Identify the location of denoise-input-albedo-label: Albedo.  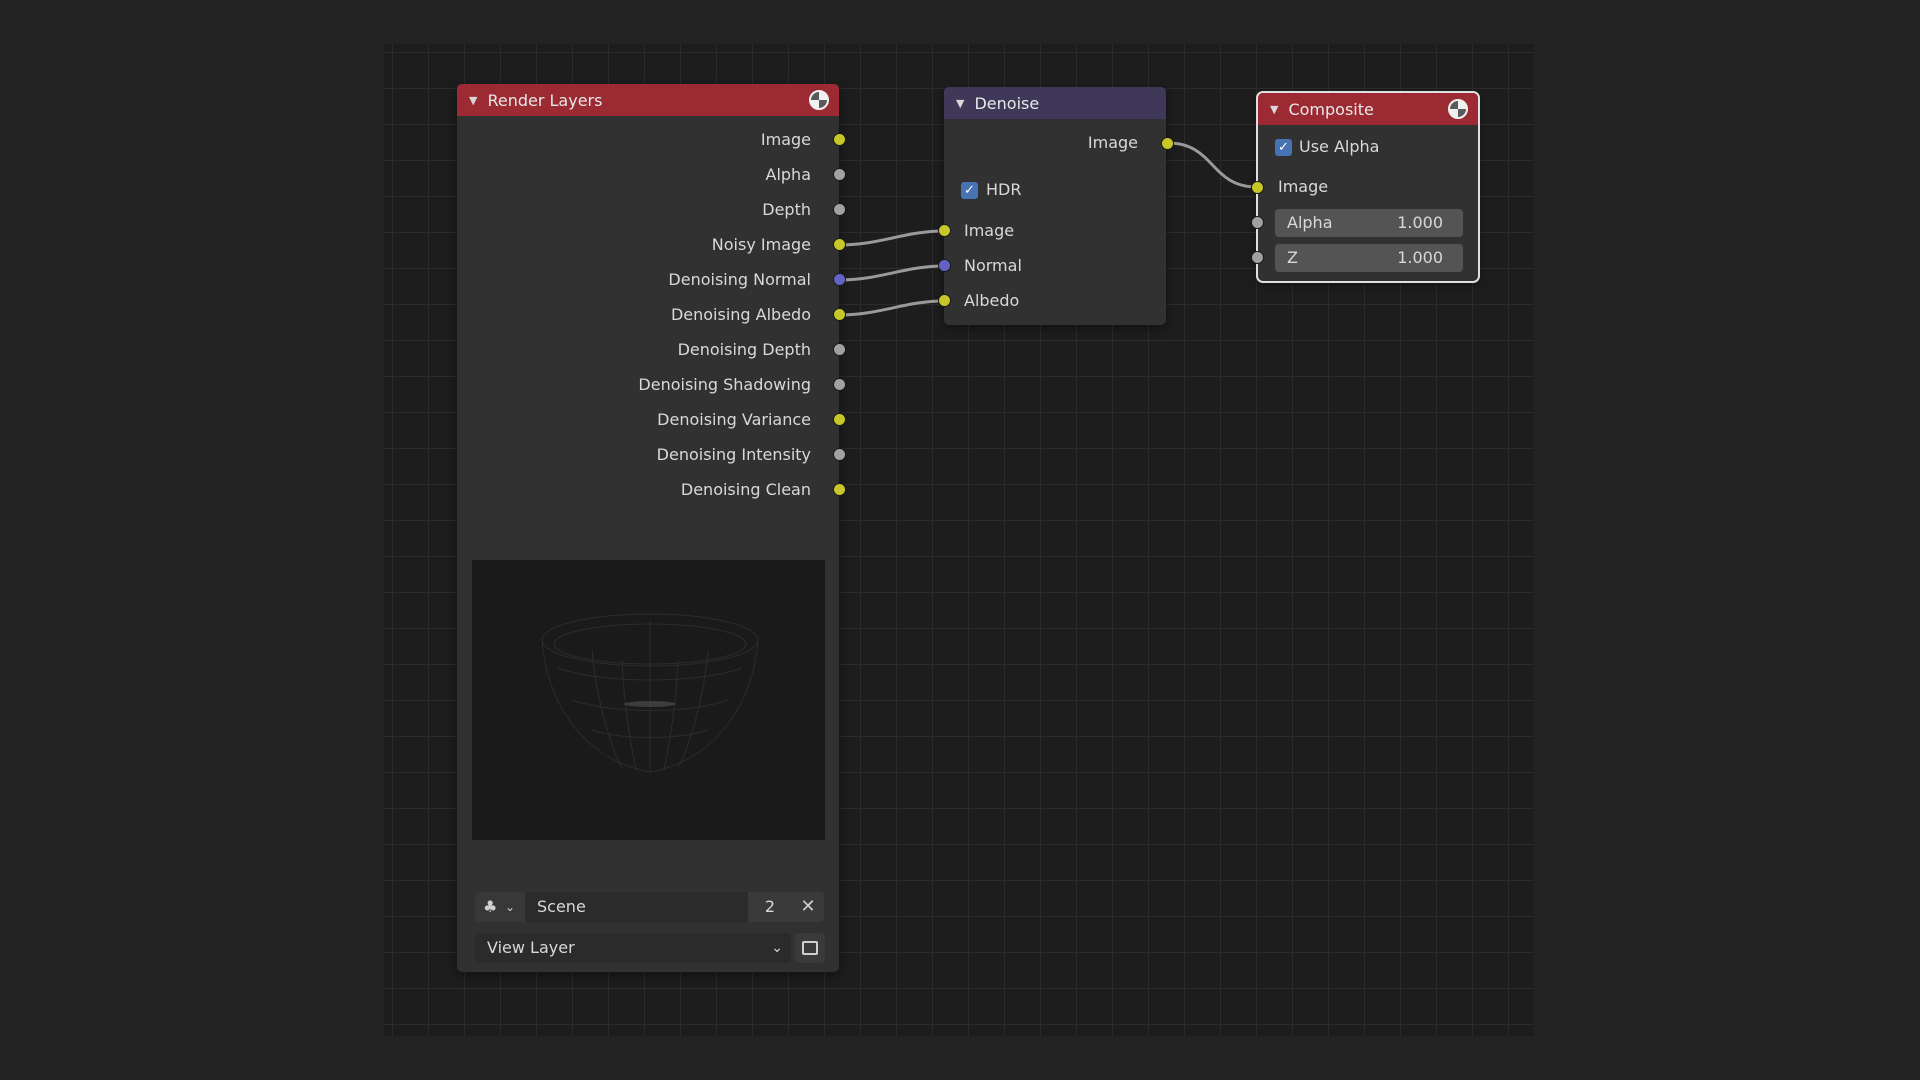
(992, 300).